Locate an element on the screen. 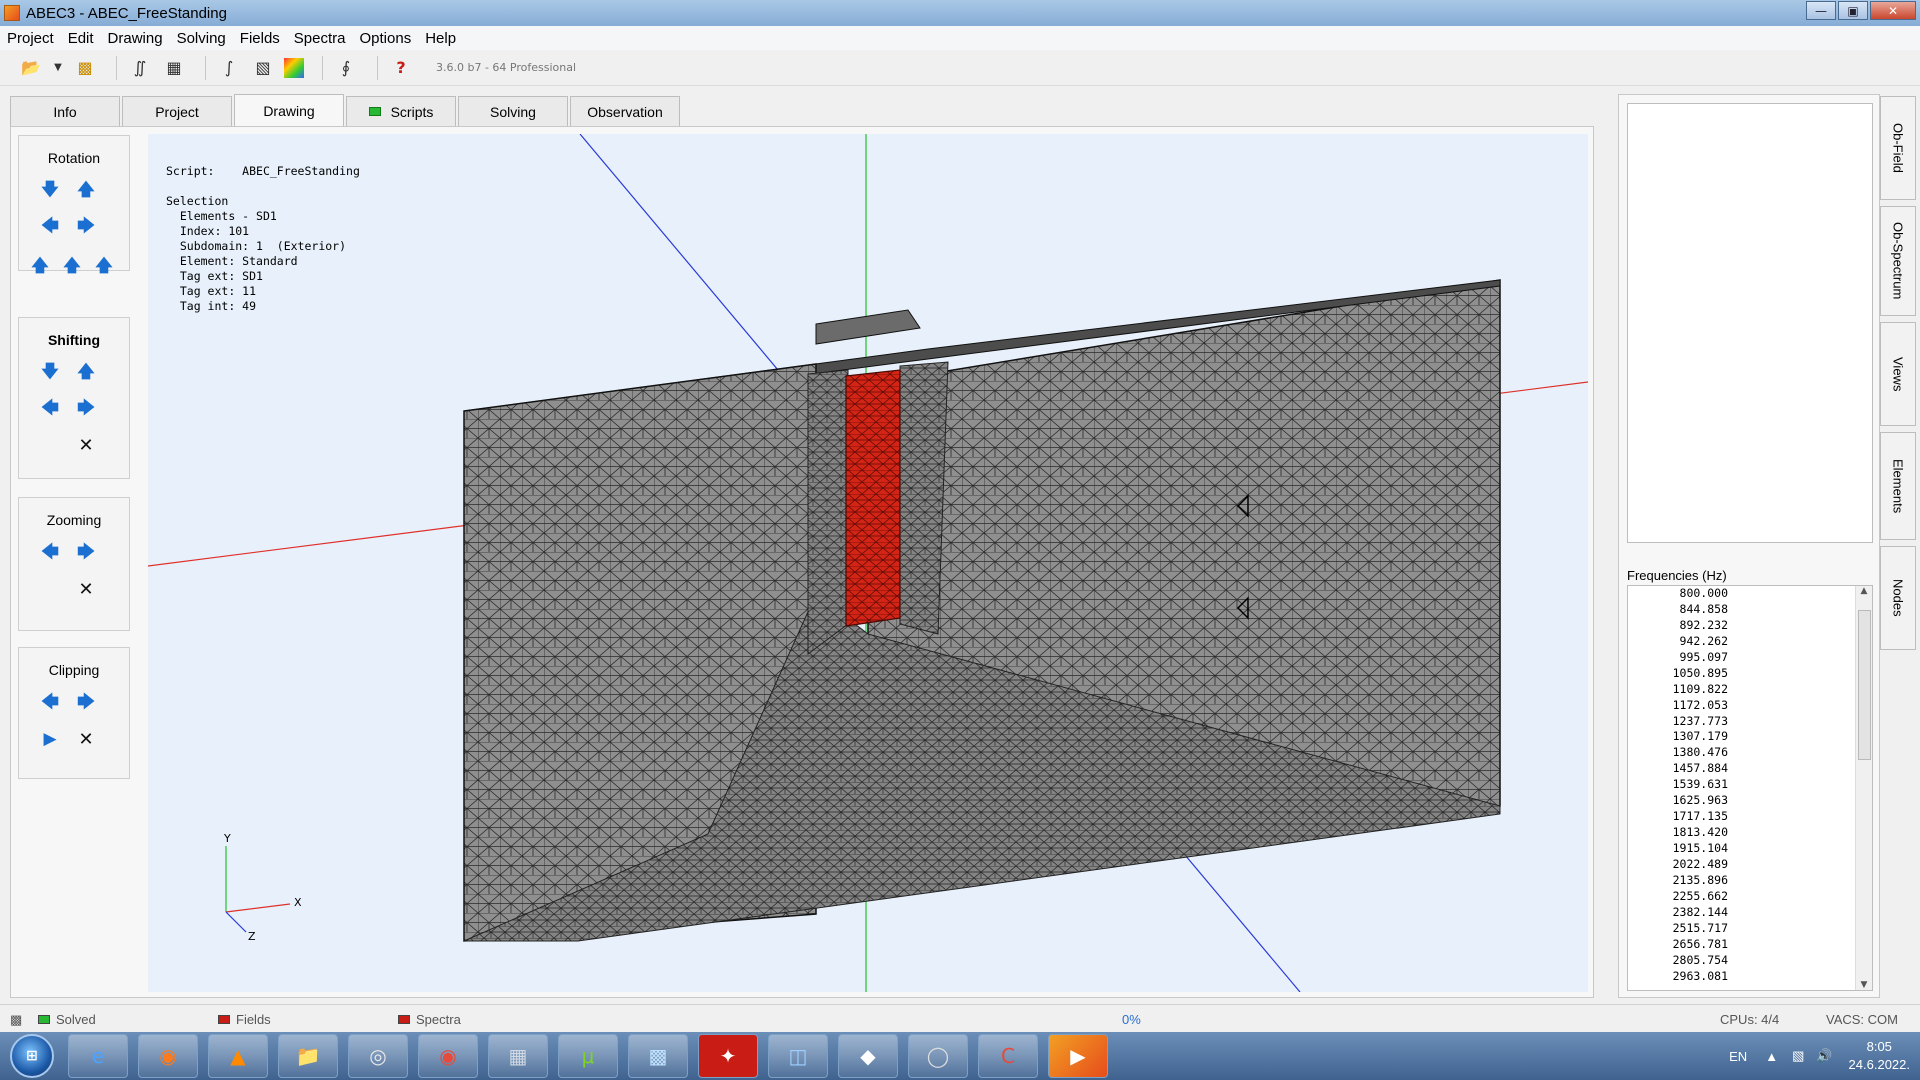  open-folder-icon: 📂 is located at coordinates (31, 68).